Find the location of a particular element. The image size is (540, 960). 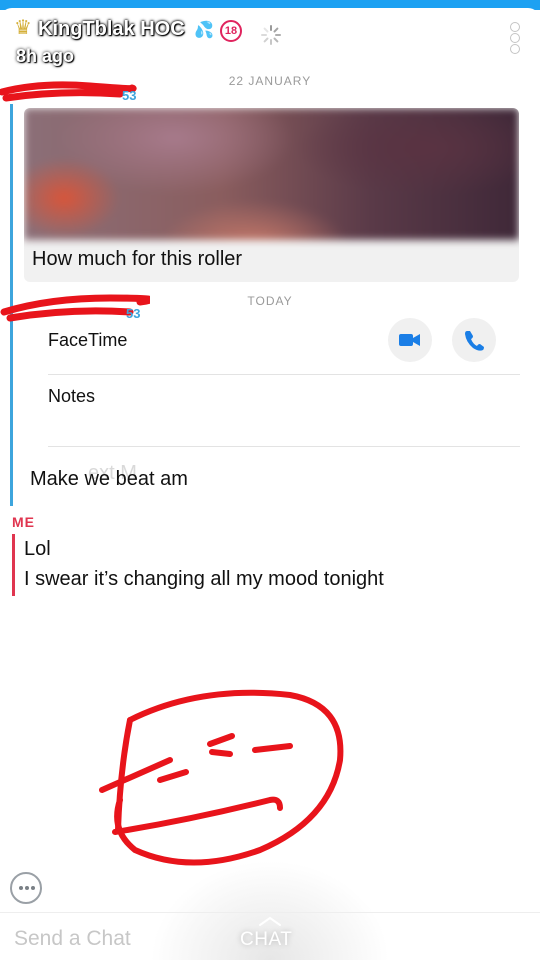

voice-call-button is located at coordinates (474, 340).